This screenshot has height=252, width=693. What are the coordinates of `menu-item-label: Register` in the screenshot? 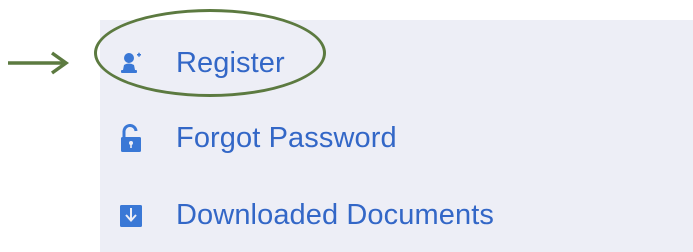 It's located at (230, 62).